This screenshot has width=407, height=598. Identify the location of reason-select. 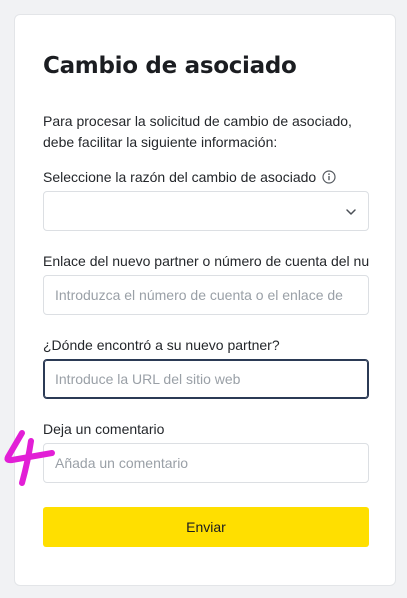
(206, 211).